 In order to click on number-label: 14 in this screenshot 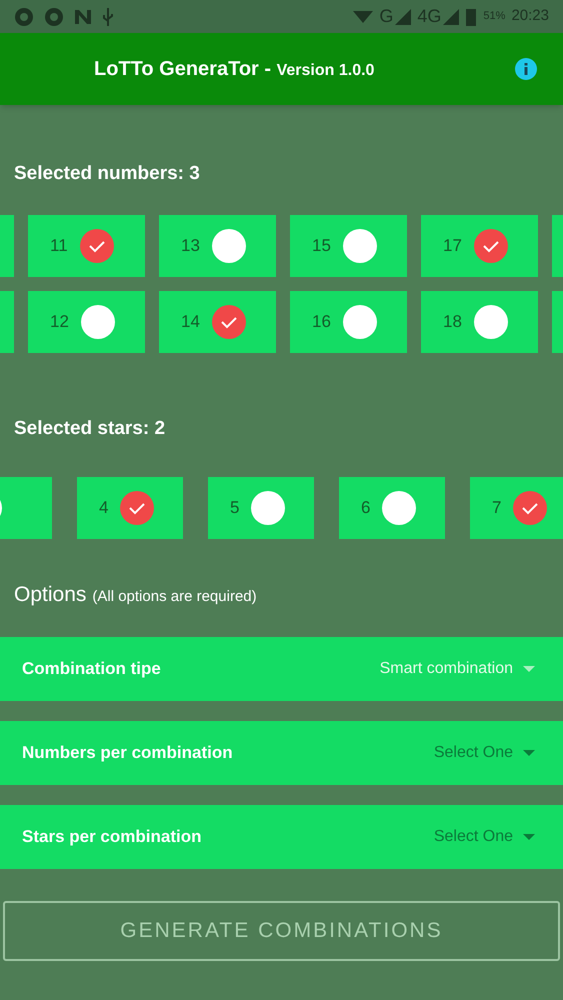, I will do `click(190, 321)`.